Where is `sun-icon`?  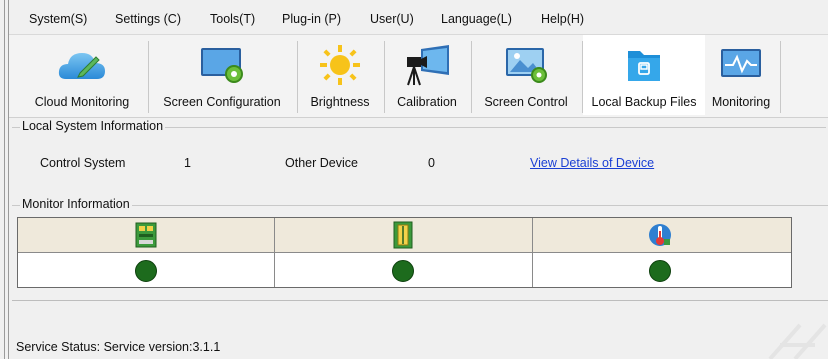
sun-icon is located at coordinates (340, 65).